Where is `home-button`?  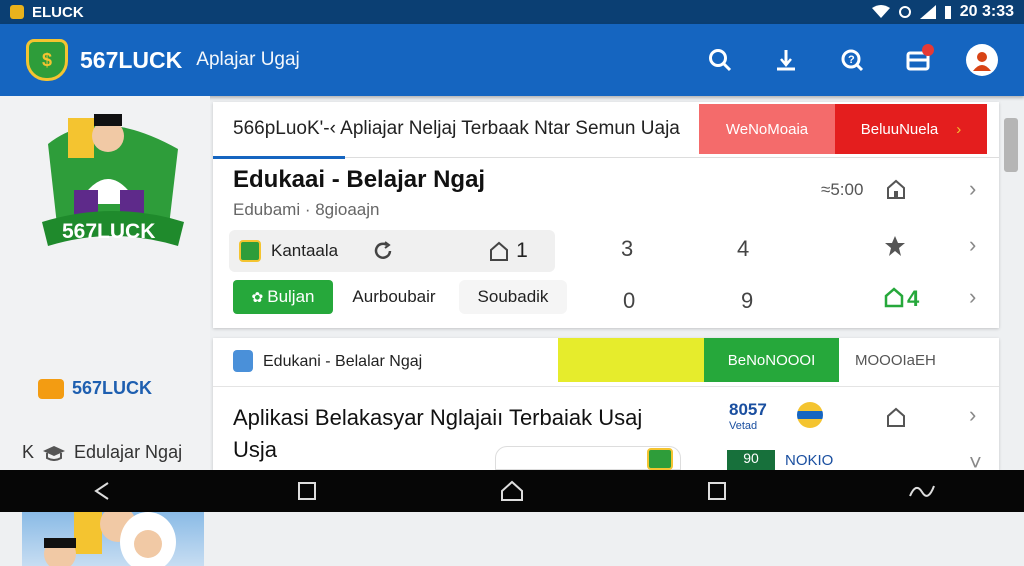 home-button is located at coordinates (512, 491).